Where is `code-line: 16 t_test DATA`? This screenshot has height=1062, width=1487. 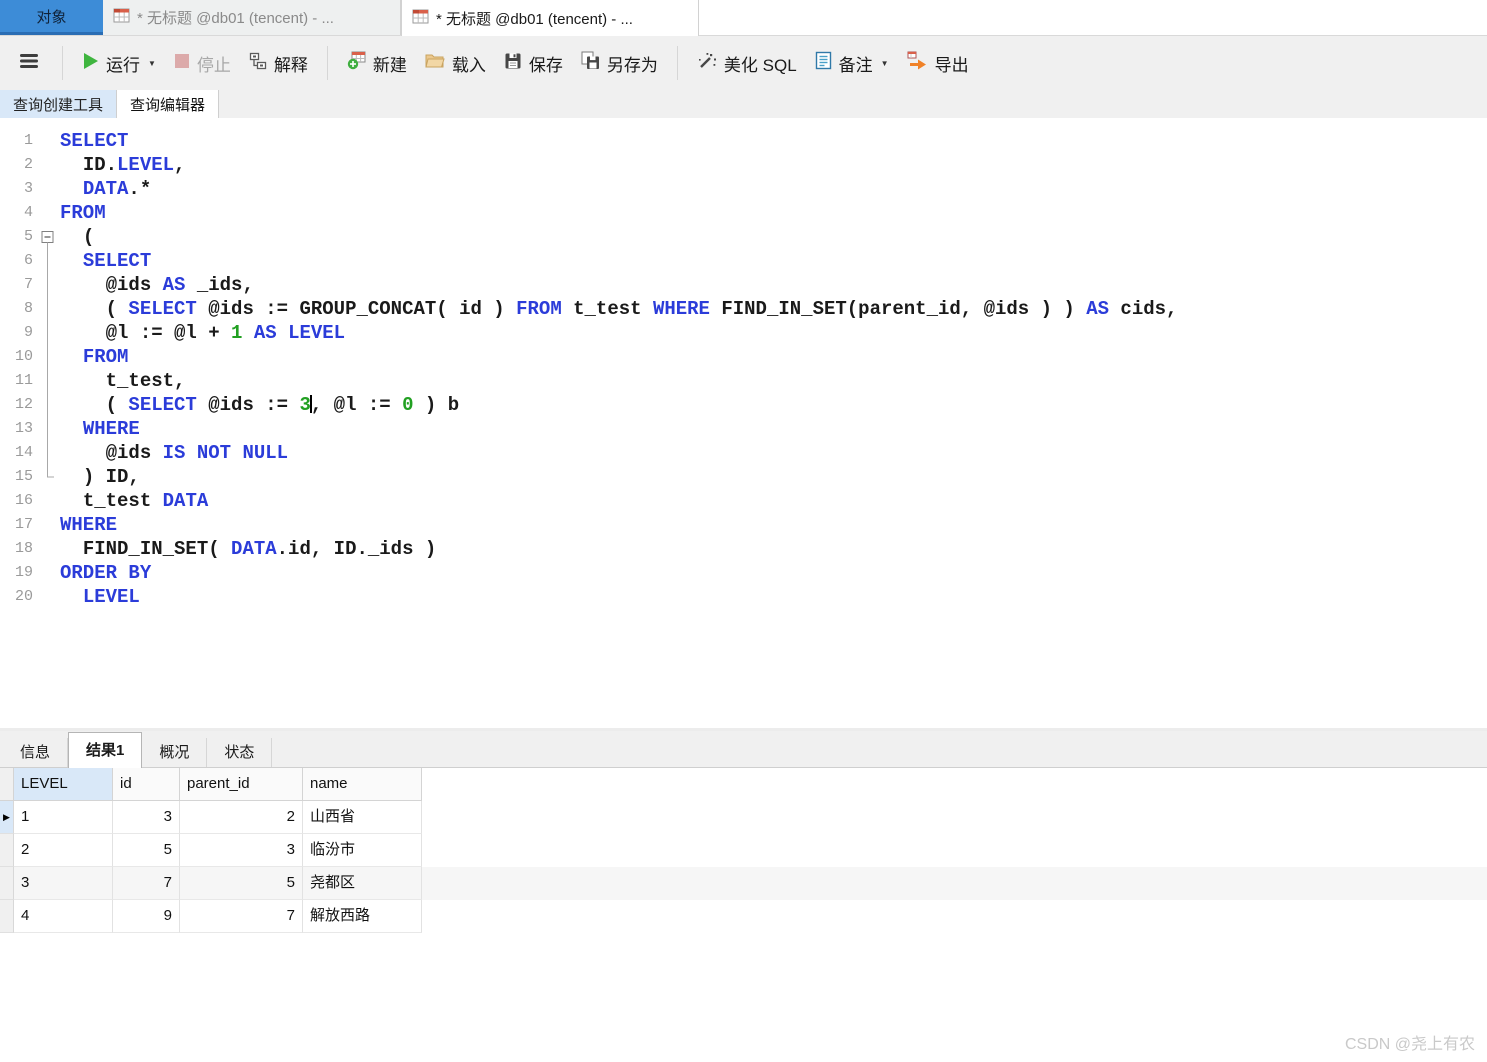
code-line: 16 t_test DATA is located at coordinates (743, 501).